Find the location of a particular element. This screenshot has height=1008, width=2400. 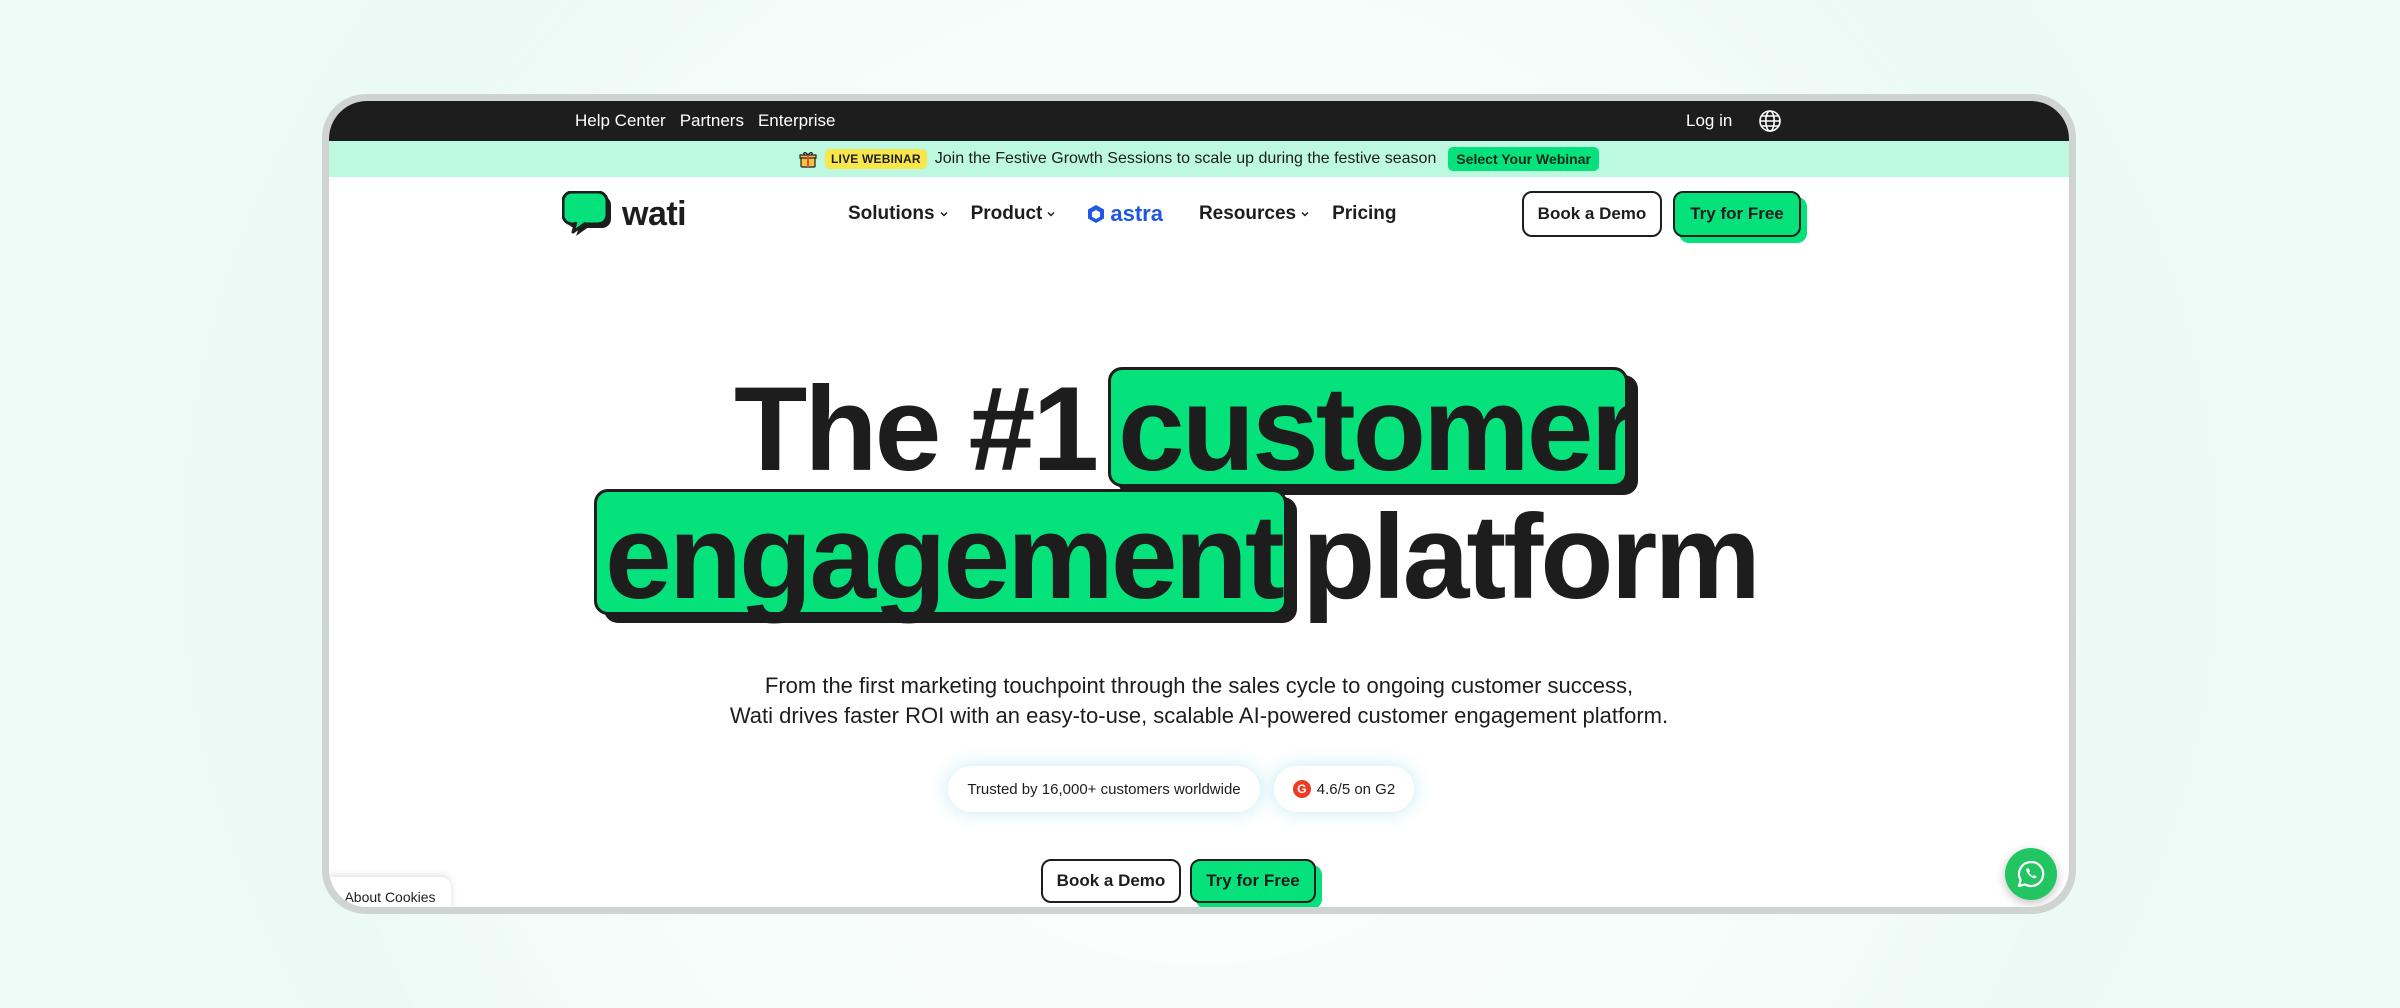

help-center-link: Help Center is located at coordinates (620, 121).